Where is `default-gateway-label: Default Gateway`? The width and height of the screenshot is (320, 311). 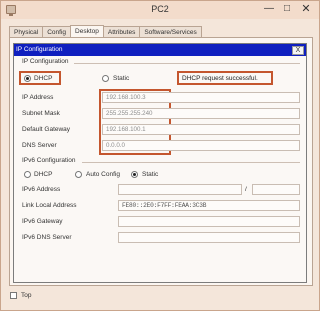 default-gateway-label: Default Gateway is located at coordinates (46, 129).